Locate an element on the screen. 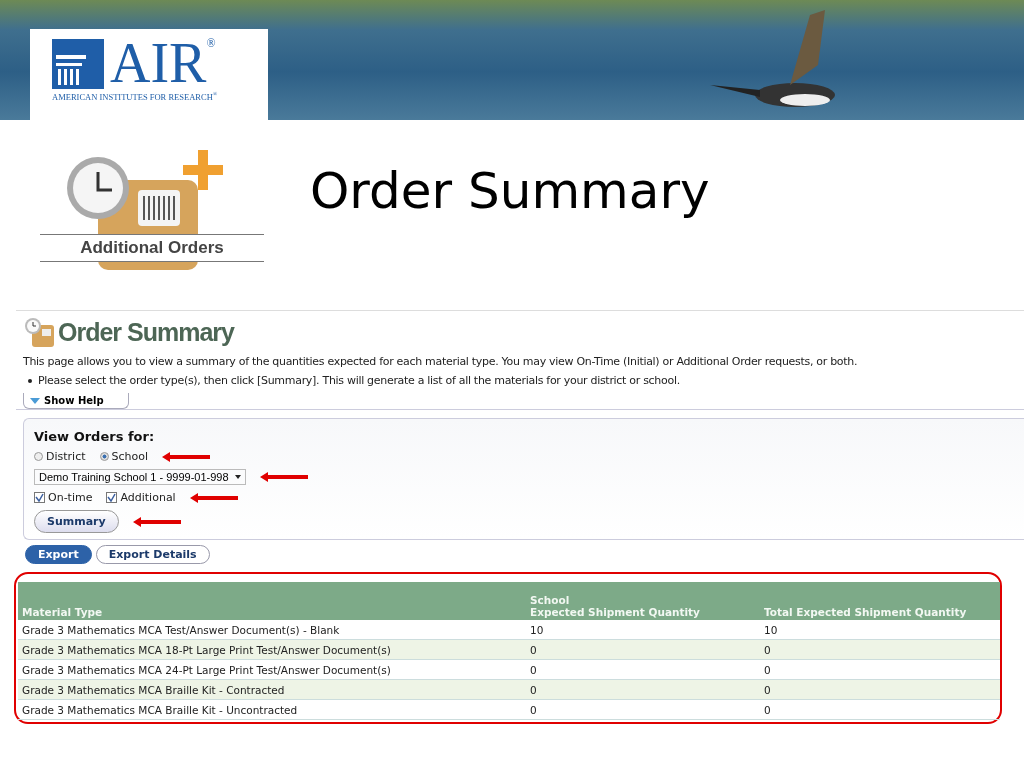 This screenshot has height=768, width=1024. badge-caption: Additional Orders is located at coordinates (152, 248).